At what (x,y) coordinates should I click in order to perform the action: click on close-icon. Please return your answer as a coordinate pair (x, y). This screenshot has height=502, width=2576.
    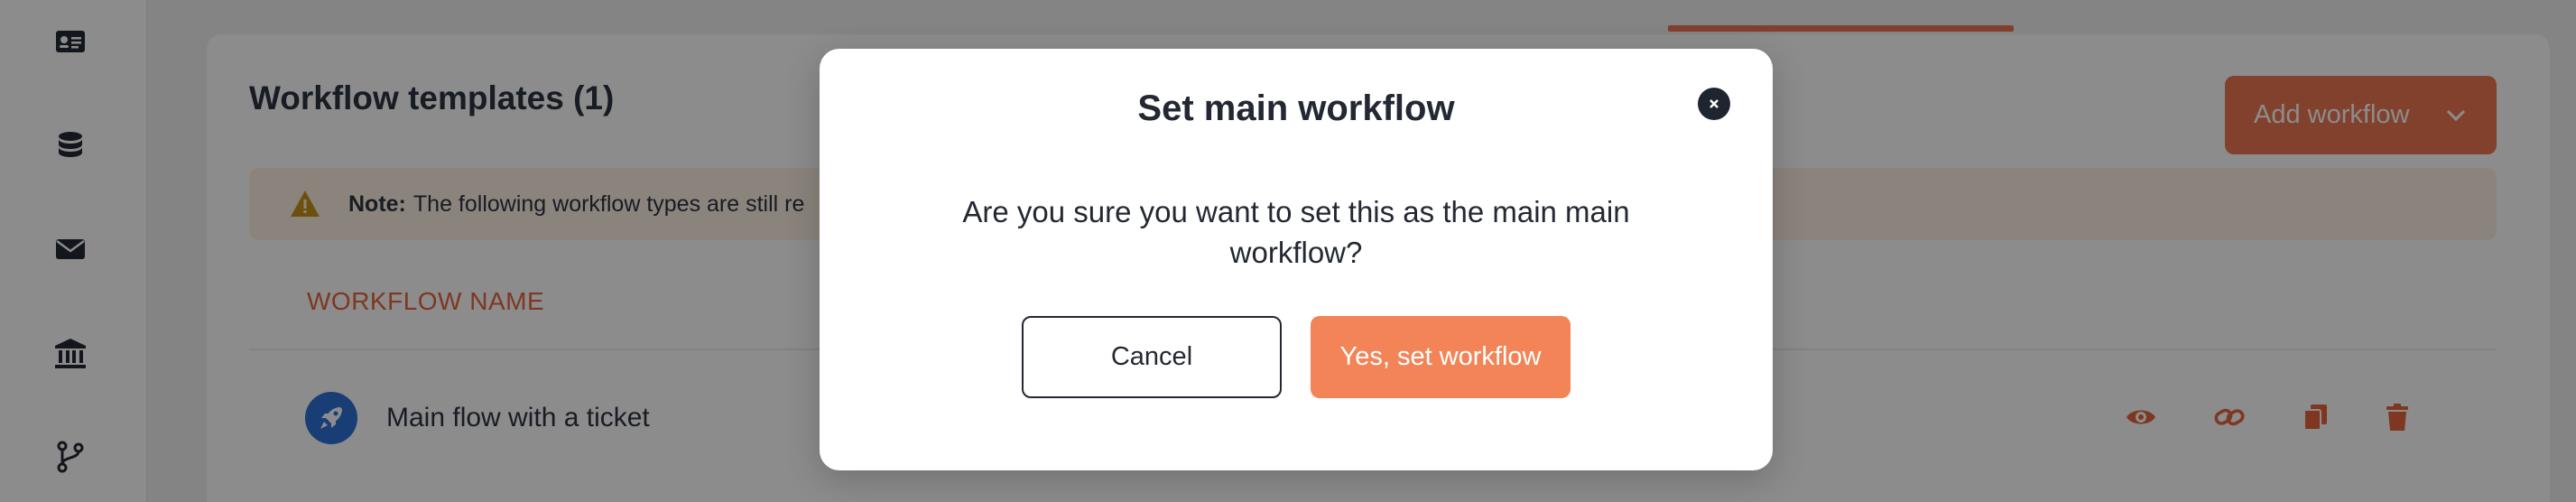
    Looking at the image, I should click on (1714, 103).